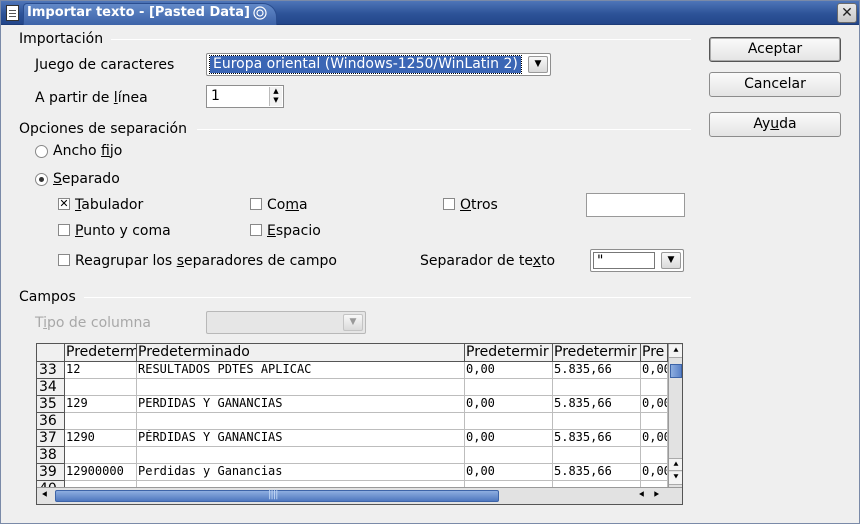 This screenshot has width=860, height=524. Describe the element at coordinates (676, 371) in the screenshot. I see `vertical-scroll-thumb` at that location.